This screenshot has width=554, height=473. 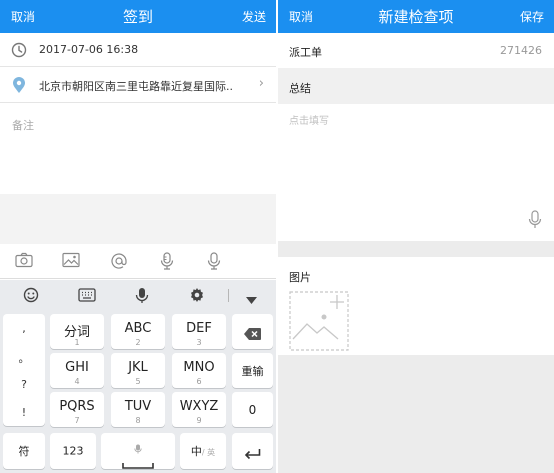 What do you see at coordinates (319, 321) in the screenshot?
I see `add-photo-icon` at bounding box center [319, 321].